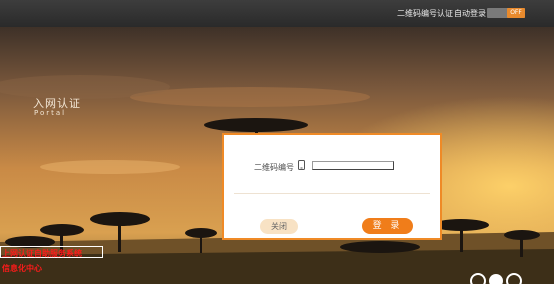  Describe the element at coordinates (279, 226) in the screenshot. I see `close-button: 关闭` at that location.